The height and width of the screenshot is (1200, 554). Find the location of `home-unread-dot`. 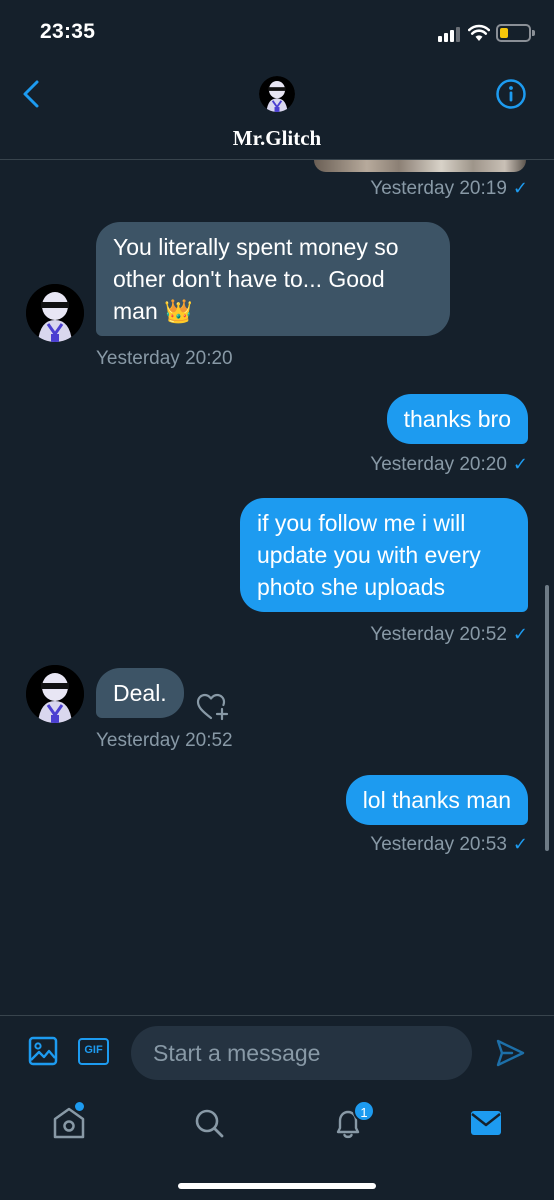

home-unread-dot is located at coordinates (79, 1106).